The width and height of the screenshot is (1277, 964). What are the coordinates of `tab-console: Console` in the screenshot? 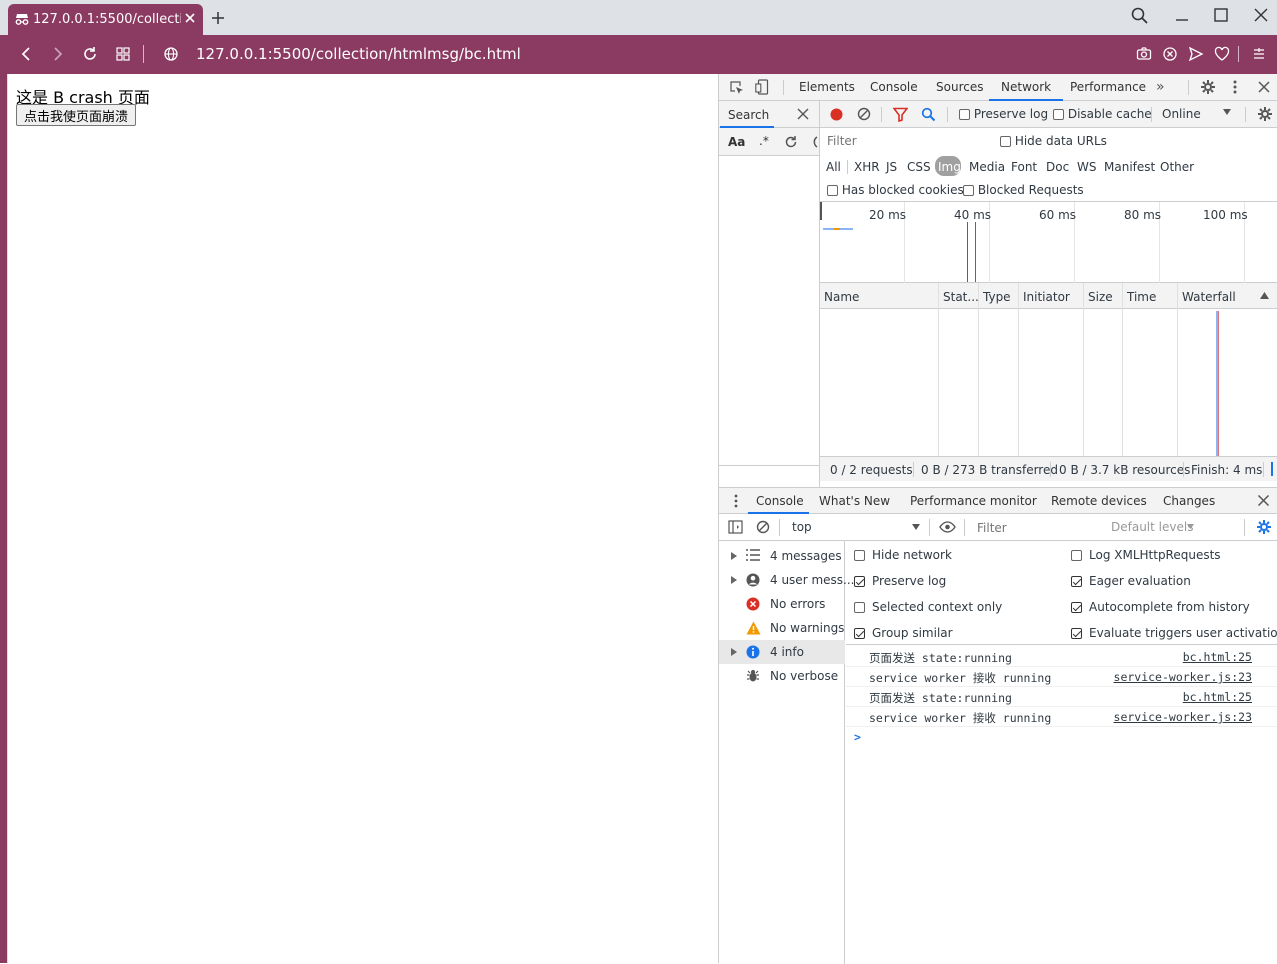 It's located at (894, 87).